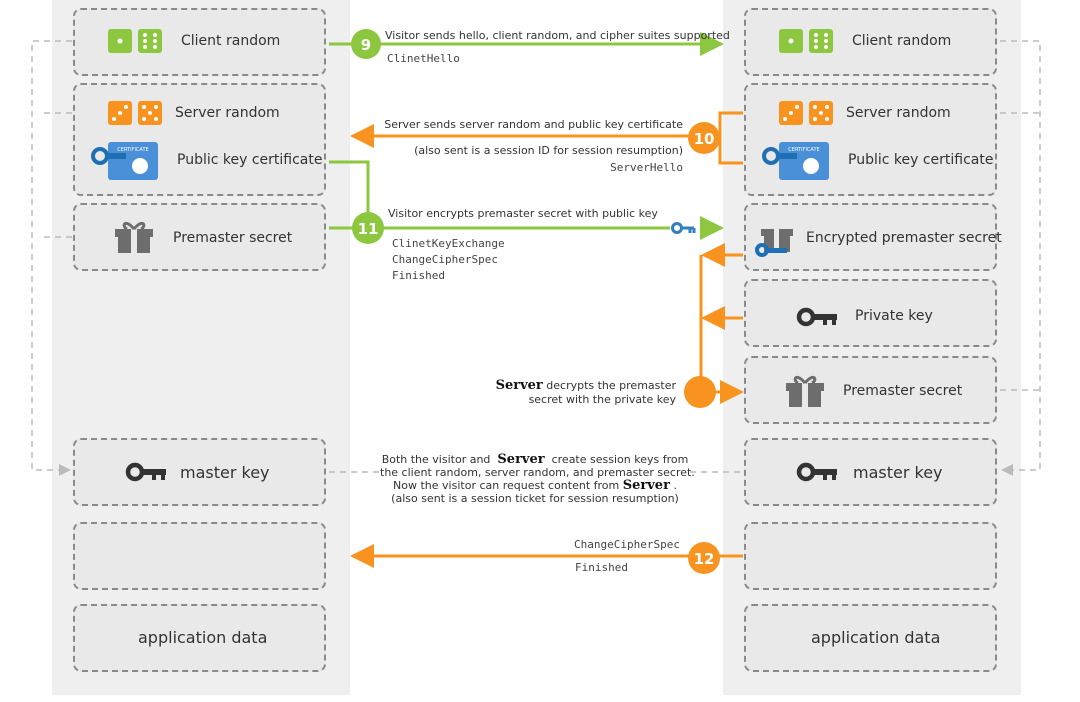 The image size is (1080, 702). What do you see at coordinates (730, 138) in the screenshot?
I see `step10-bracket` at bounding box center [730, 138].